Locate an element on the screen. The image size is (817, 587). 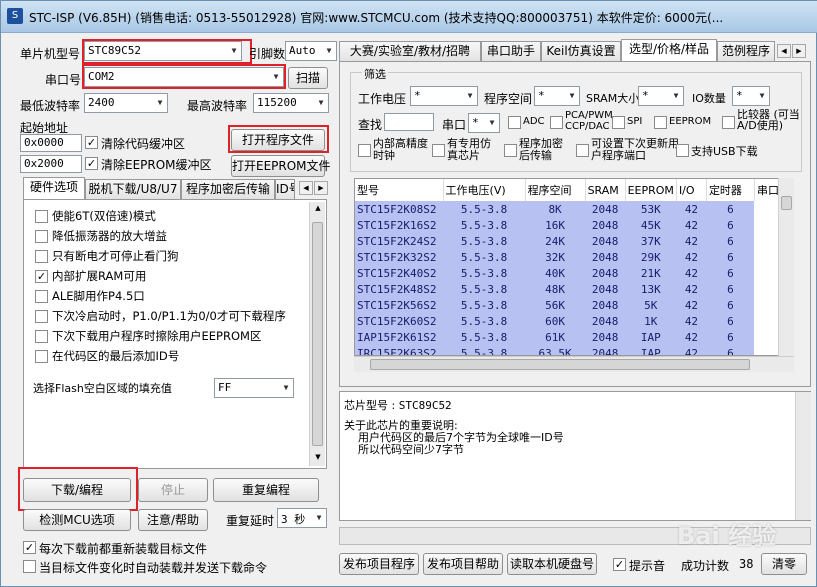
table-row: IAP15F2K61S2 5.5-3.8 61K 2048 IAP 42 6 is located at coordinates (570, 337).